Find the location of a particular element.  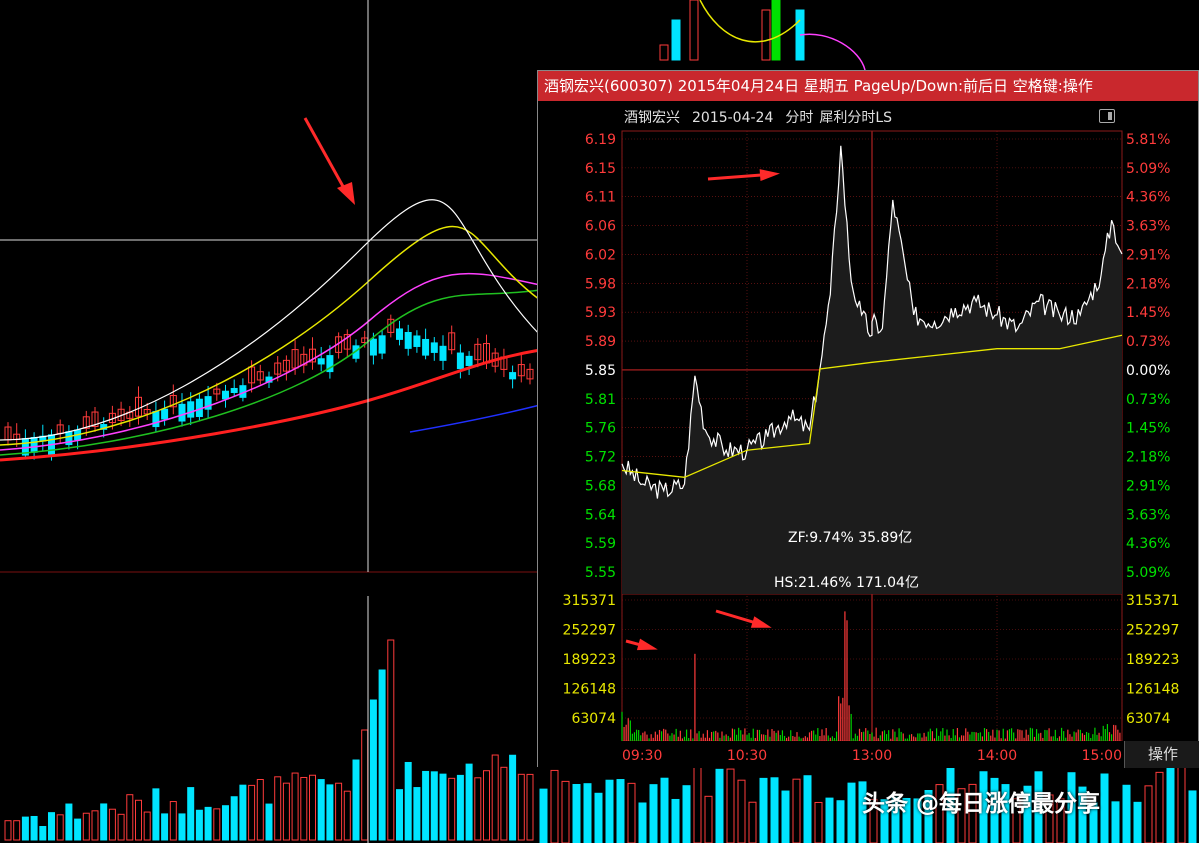

annotation-arrows is located at coordinates (329, 161).